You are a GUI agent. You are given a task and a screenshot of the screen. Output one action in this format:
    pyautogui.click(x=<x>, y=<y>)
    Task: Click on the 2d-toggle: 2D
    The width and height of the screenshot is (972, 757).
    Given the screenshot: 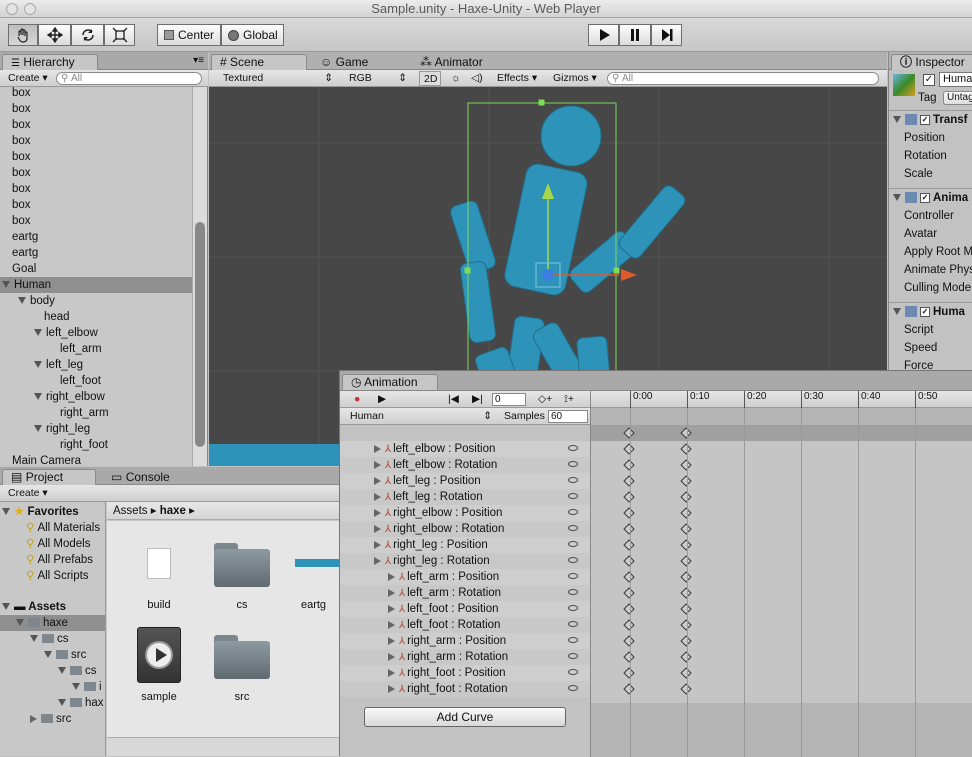 What is the action you would take?
    pyautogui.click(x=430, y=78)
    